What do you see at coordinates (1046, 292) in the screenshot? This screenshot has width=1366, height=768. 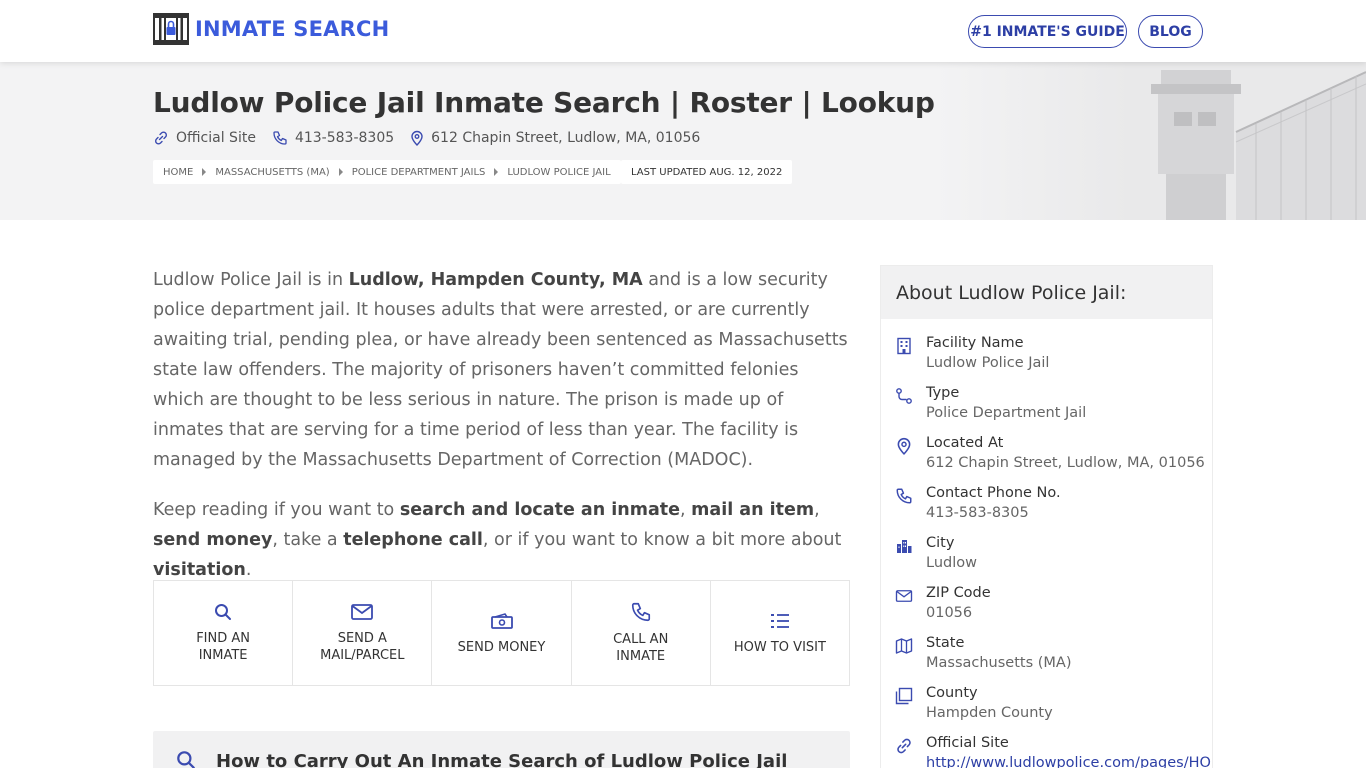 I see `sidebar-title: About Ludlow Police Jail:` at bounding box center [1046, 292].